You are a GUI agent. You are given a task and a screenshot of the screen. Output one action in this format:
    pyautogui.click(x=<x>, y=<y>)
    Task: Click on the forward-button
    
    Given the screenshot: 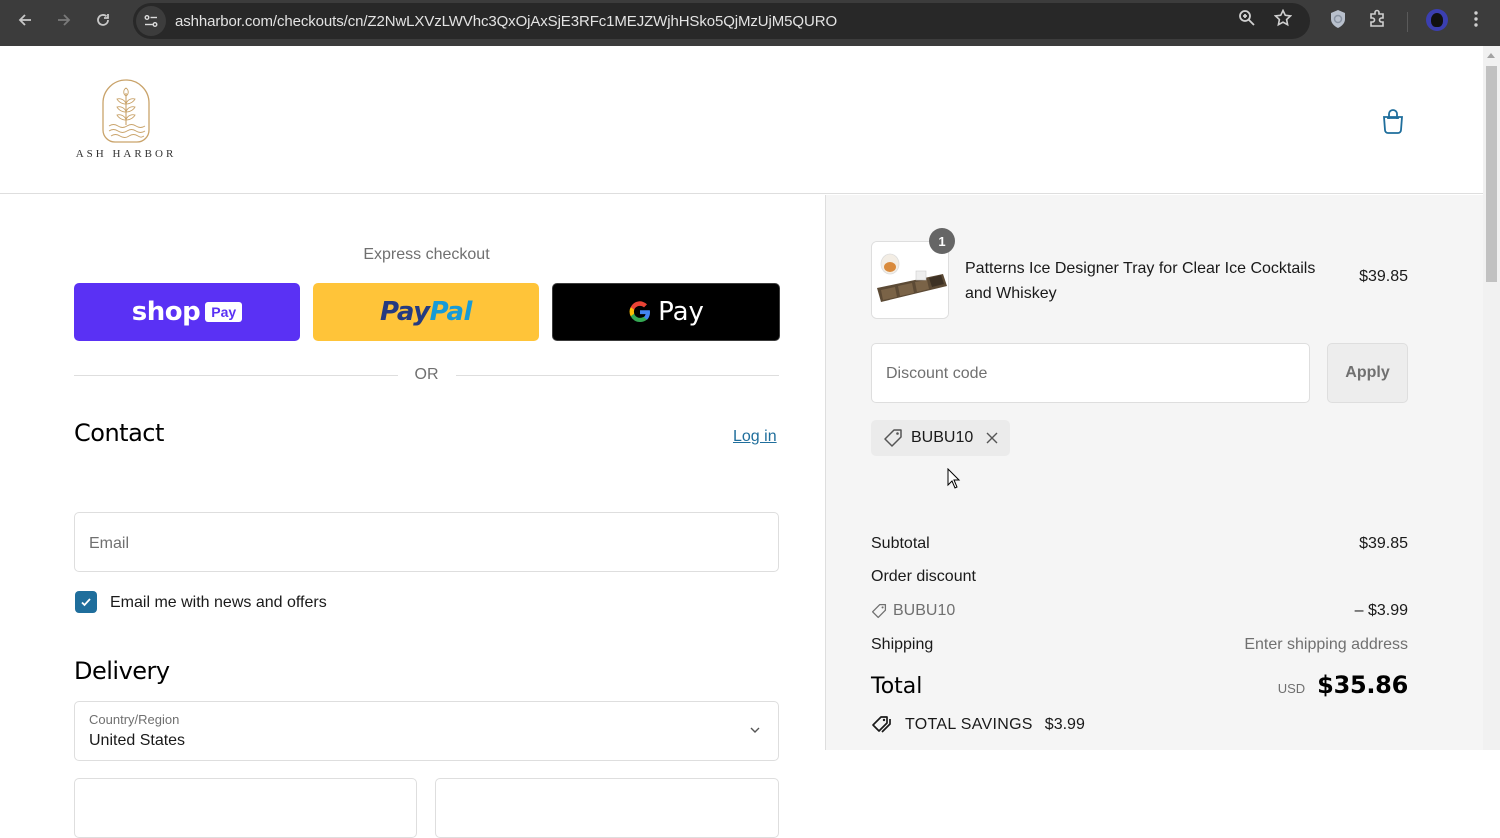 What is the action you would take?
    pyautogui.click(x=64, y=20)
    